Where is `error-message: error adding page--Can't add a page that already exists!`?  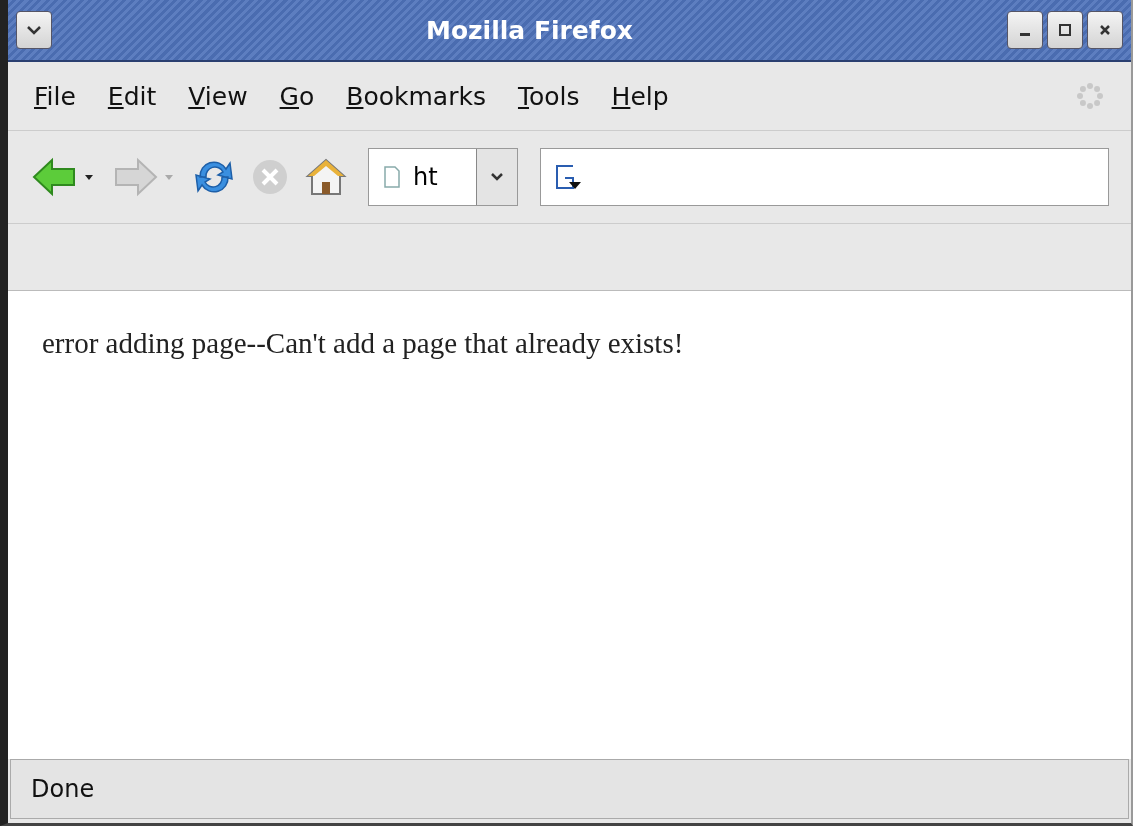
error-message: error adding page--Can't add a page that already exists! is located at coordinates (363, 343).